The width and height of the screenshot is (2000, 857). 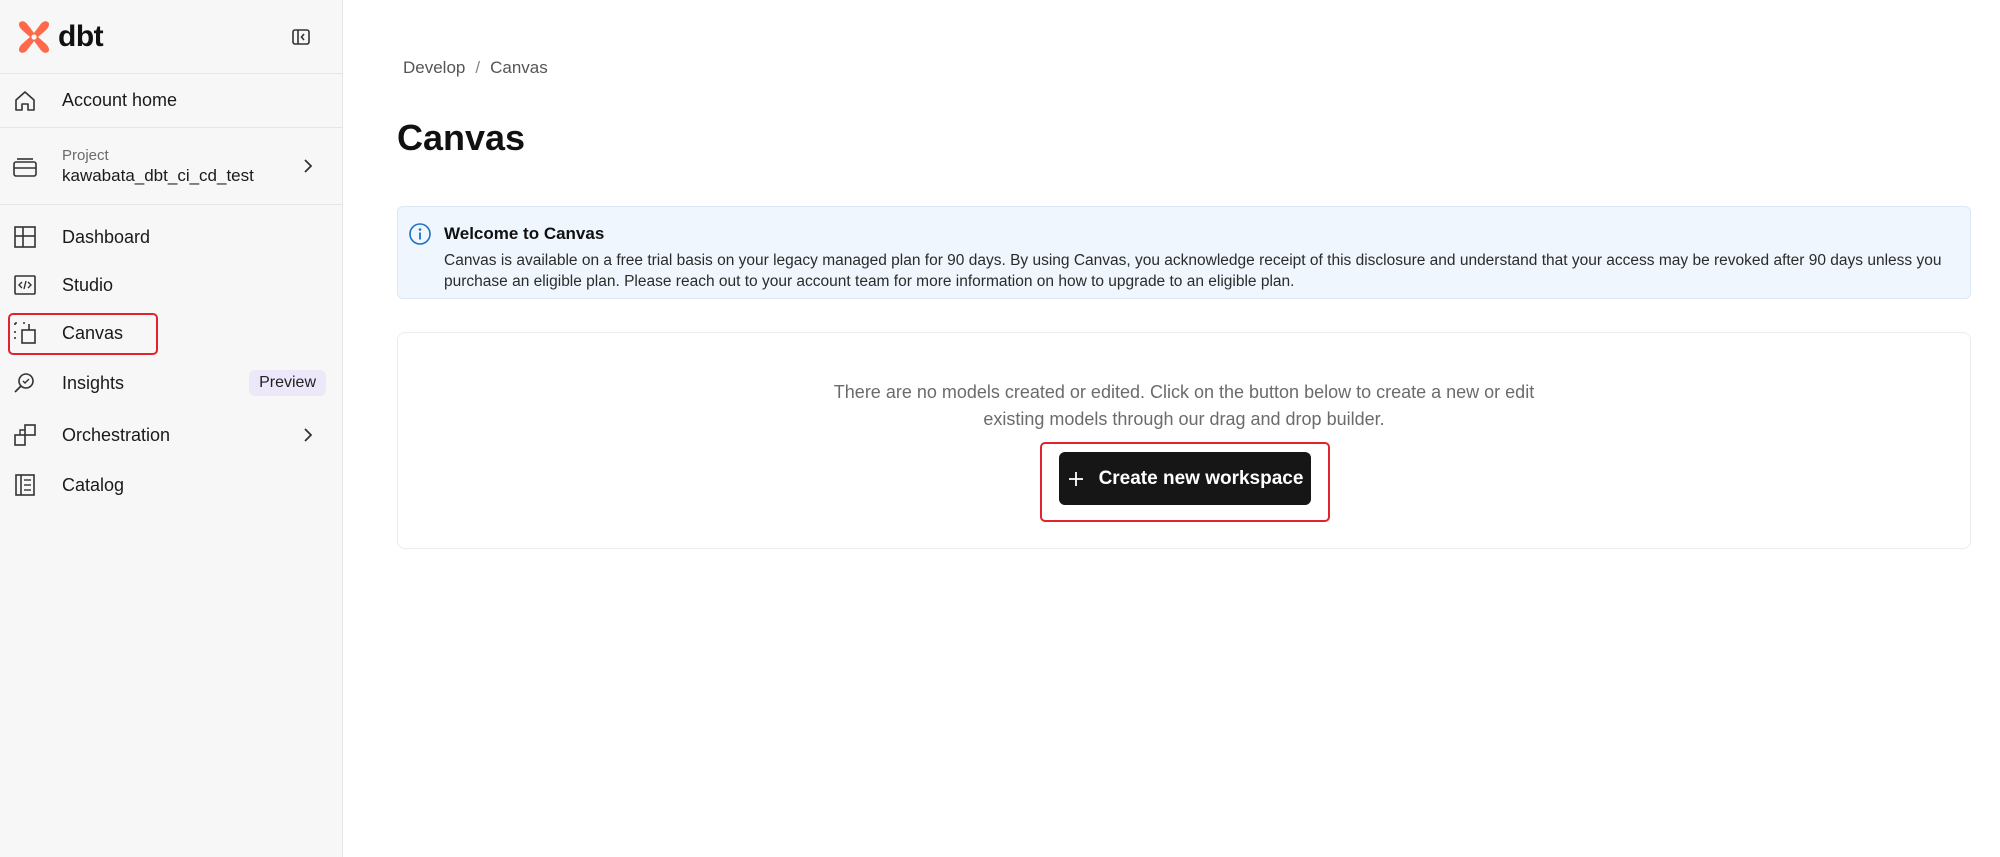 I want to click on sidebar-item-label: Account home, so click(x=120, y=100).